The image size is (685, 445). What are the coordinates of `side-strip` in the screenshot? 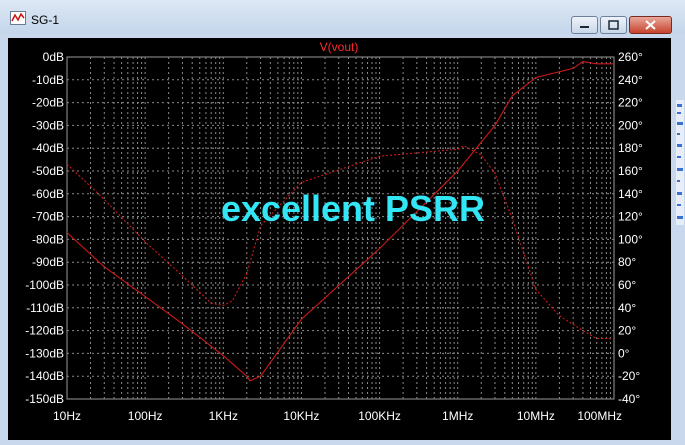 It's located at (680, 162).